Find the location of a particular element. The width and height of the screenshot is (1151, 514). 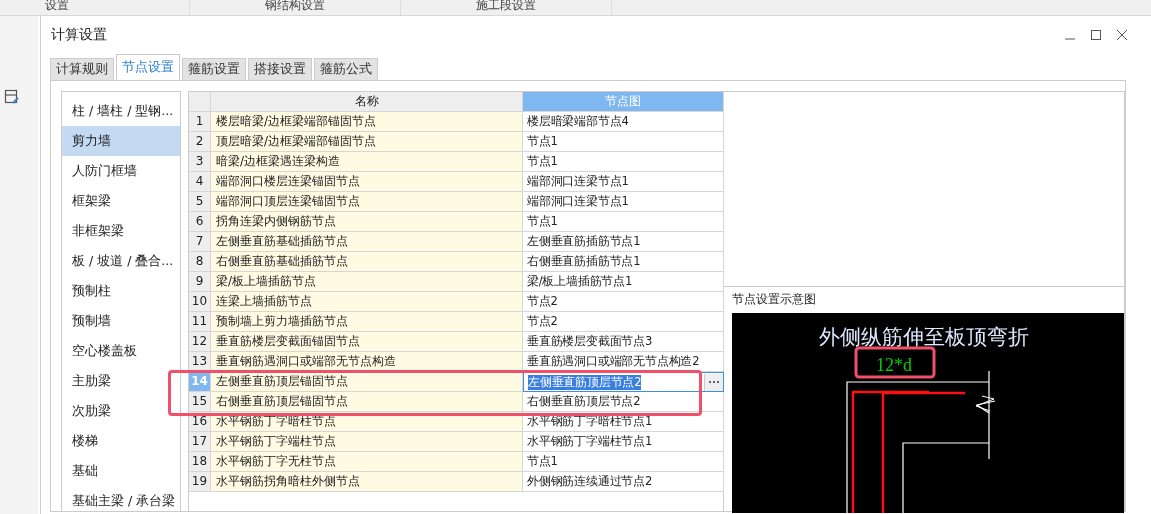

dimension-label: 12*d is located at coordinates (894, 365).